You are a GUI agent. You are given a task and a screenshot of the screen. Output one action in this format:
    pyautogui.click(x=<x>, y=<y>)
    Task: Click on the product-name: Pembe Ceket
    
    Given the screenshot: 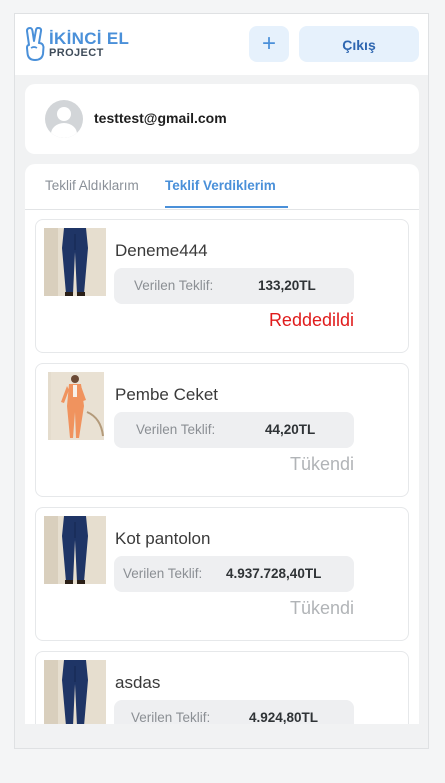 What is the action you would take?
    pyautogui.click(x=166, y=394)
    